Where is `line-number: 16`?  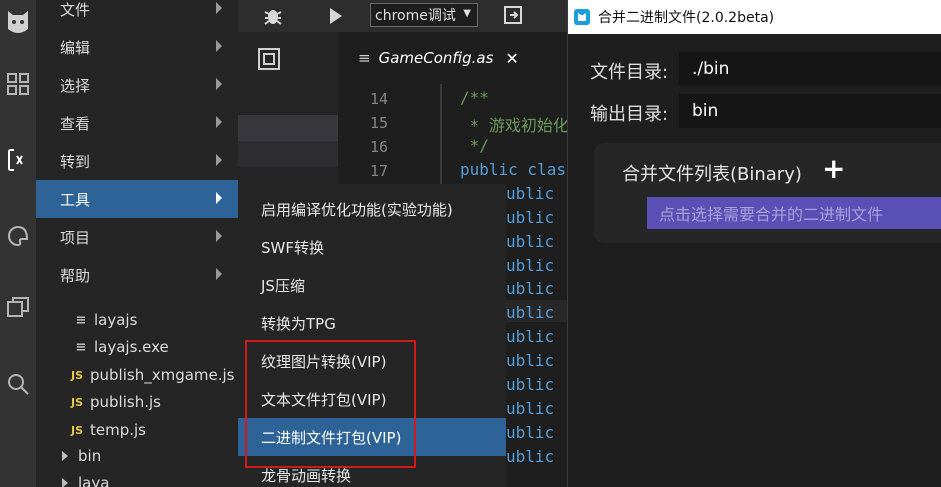 line-number: 16 is located at coordinates (378, 147).